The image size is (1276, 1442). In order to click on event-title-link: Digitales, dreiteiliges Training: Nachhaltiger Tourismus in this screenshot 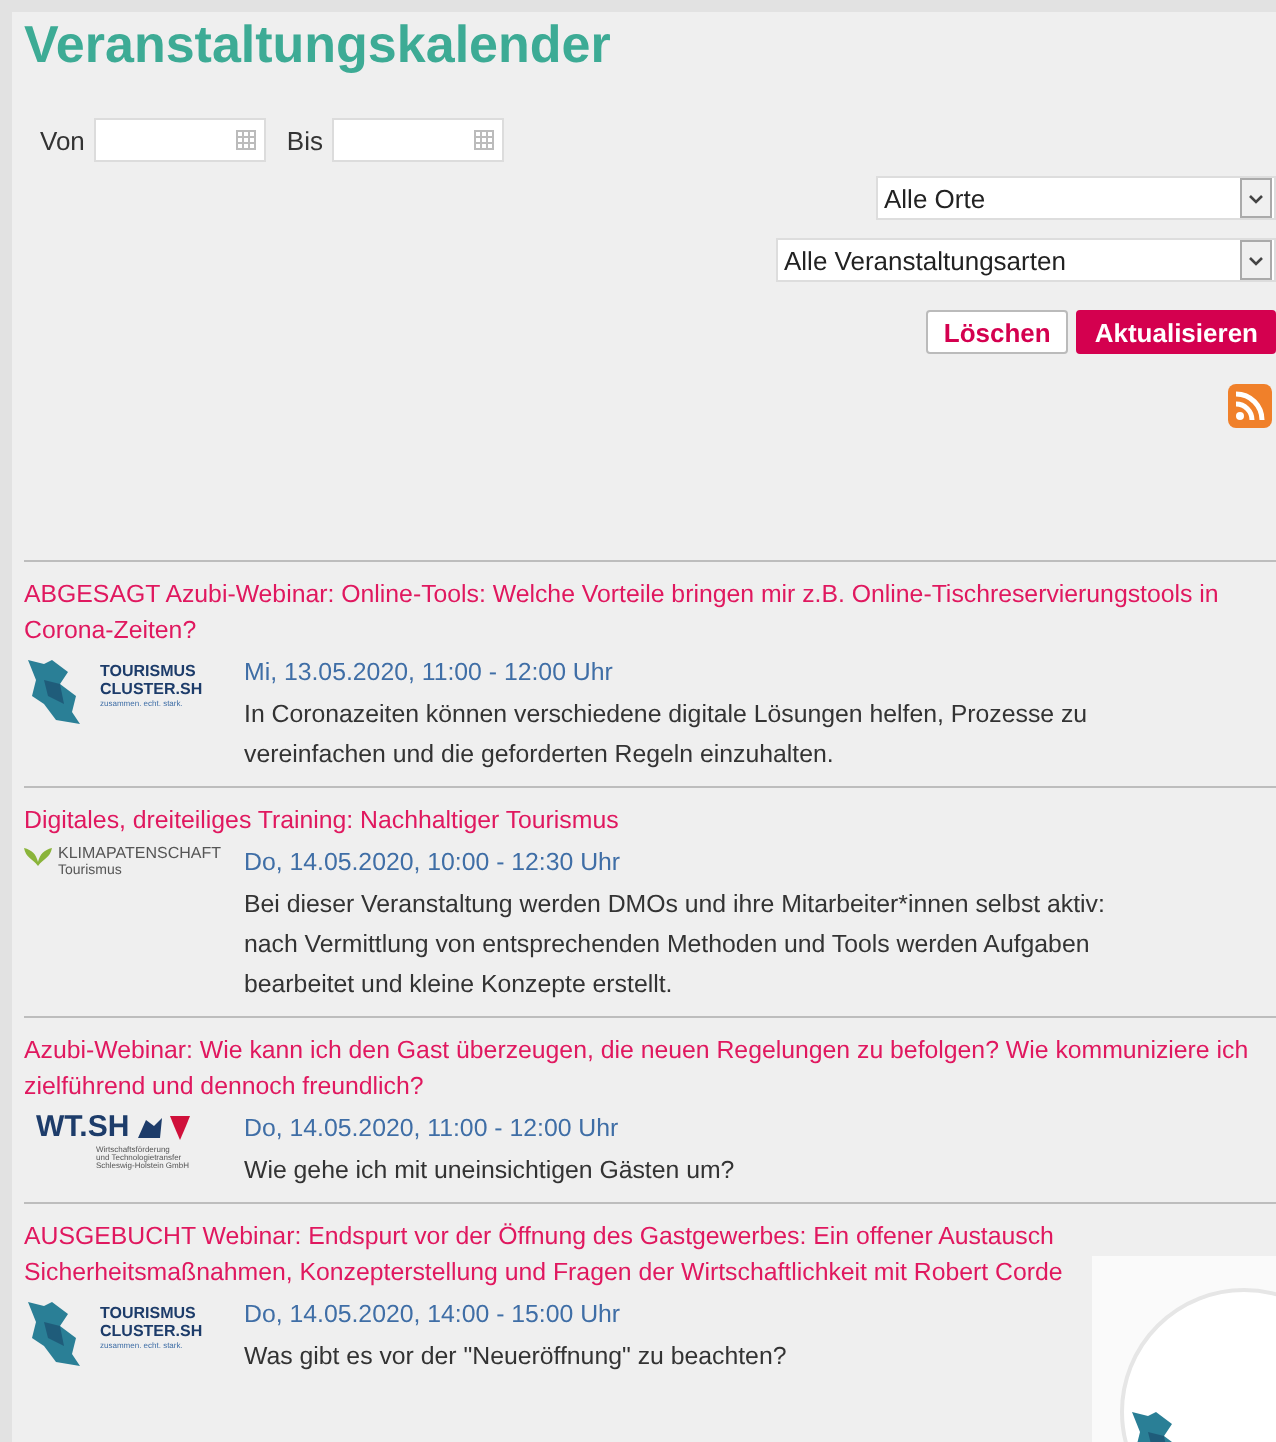, I will do `click(650, 820)`.